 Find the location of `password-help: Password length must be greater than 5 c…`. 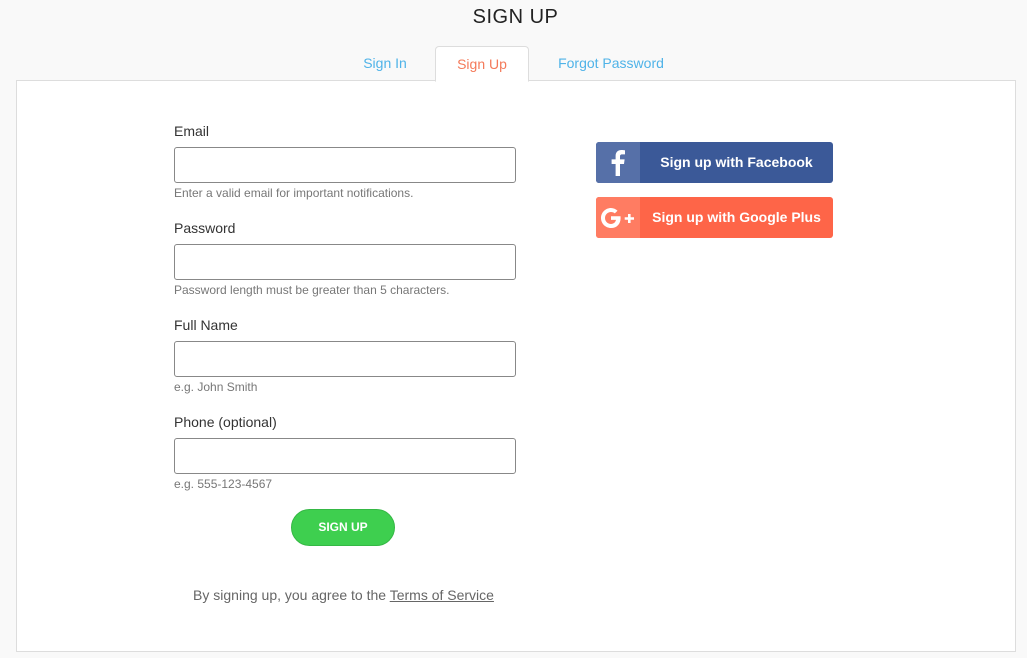

password-help: Password length must be greater than 5 c… is located at coordinates (312, 290).